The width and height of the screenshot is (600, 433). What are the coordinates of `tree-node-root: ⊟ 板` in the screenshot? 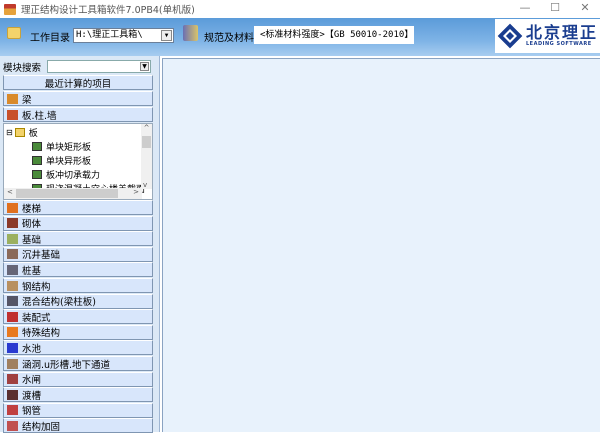 It's located at (22, 132).